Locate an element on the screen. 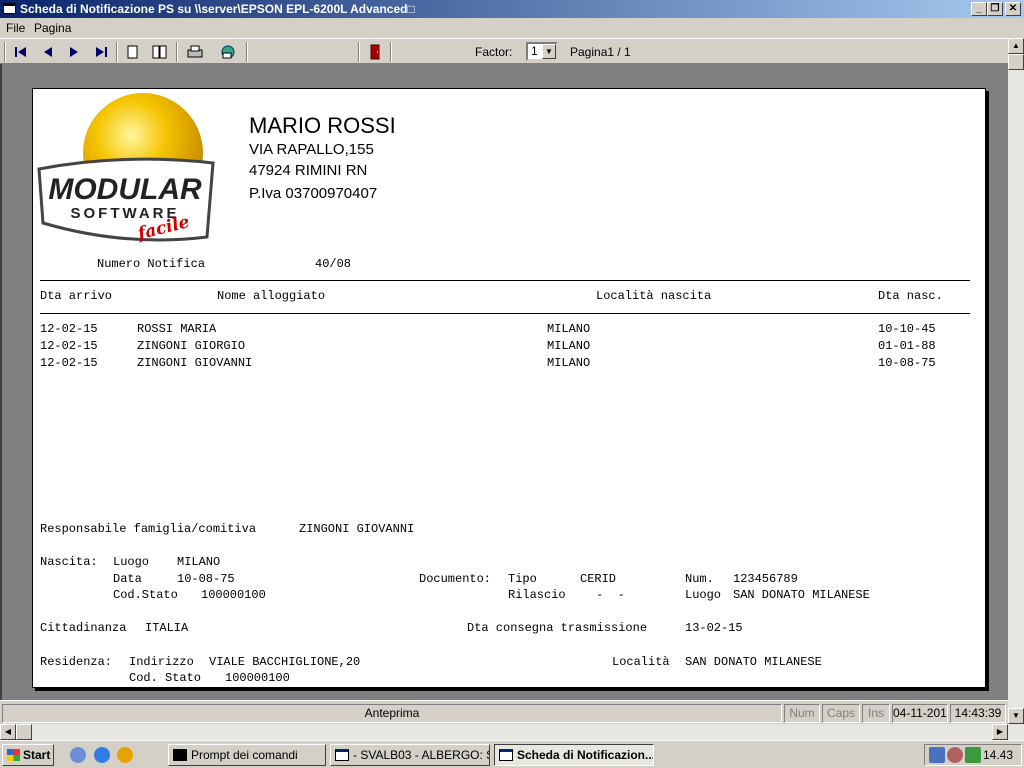  start-label: Start is located at coordinates (37, 755).